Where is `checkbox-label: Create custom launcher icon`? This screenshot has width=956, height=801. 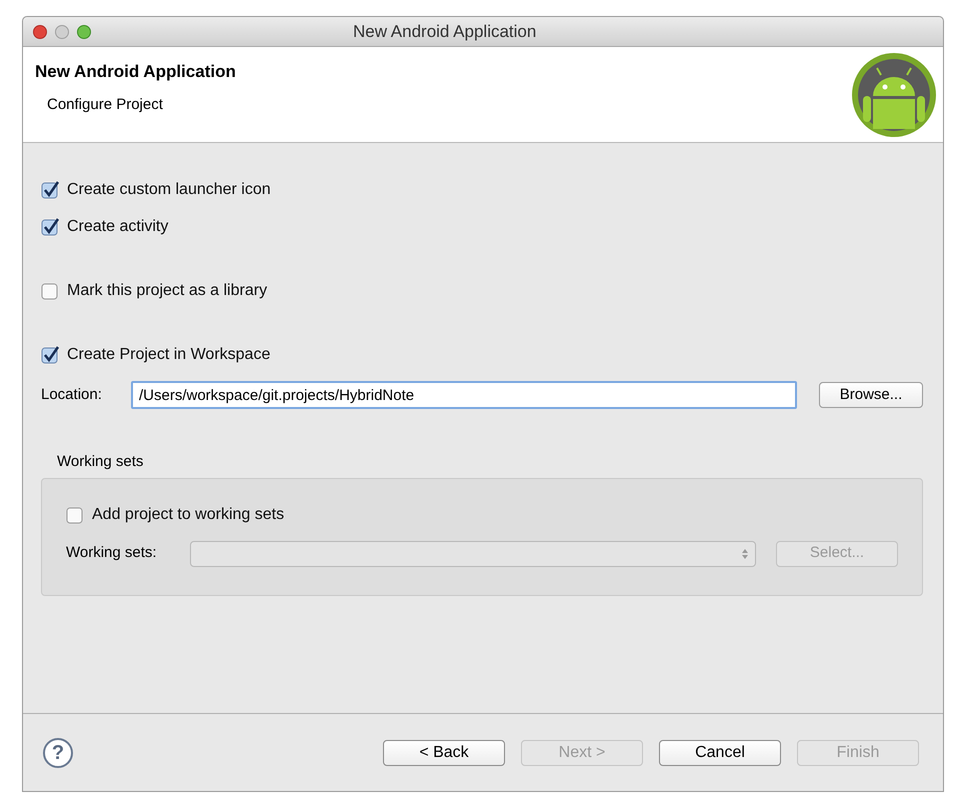 checkbox-label: Create custom launcher icon is located at coordinates (169, 190).